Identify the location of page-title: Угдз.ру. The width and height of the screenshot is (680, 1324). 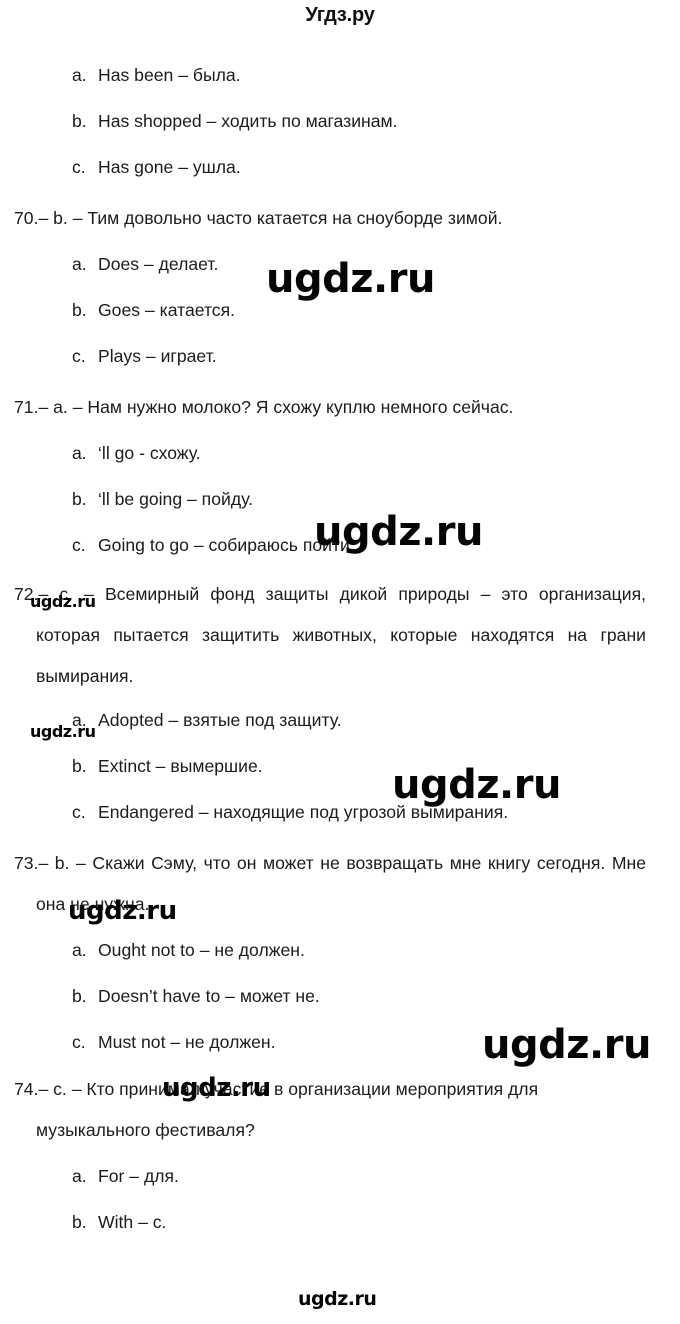
(340, 15).